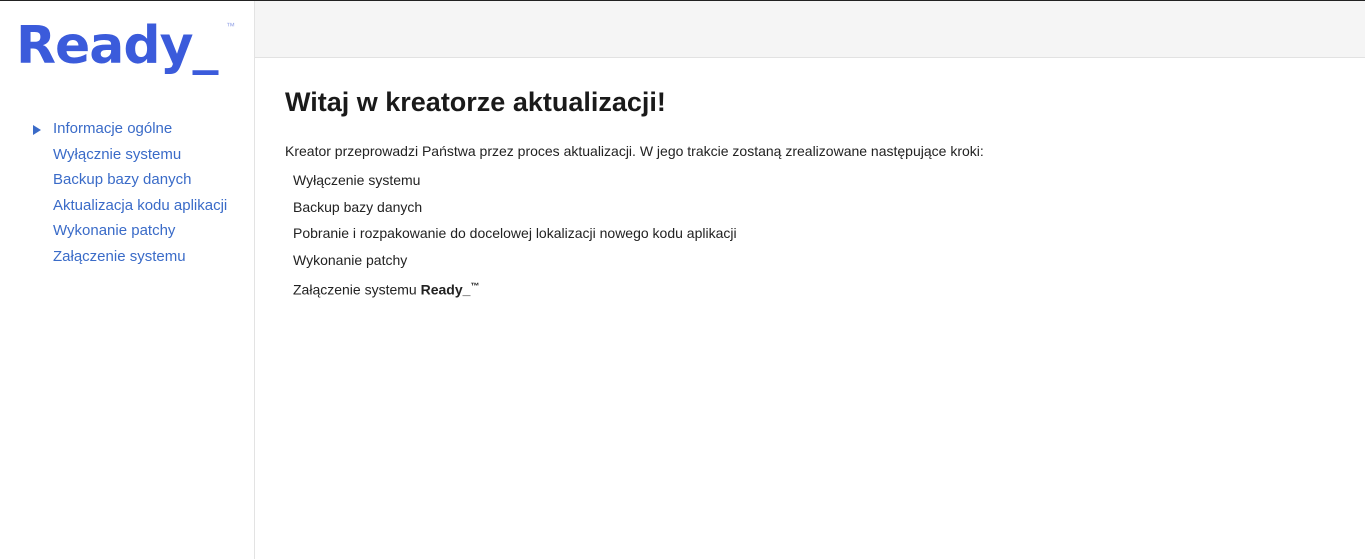 The width and height of the screenshot is (1365, 559). Describe the element at coordinates (357, 289) in the screenshot. I see `step-text: Załączenie systemu` at that location.